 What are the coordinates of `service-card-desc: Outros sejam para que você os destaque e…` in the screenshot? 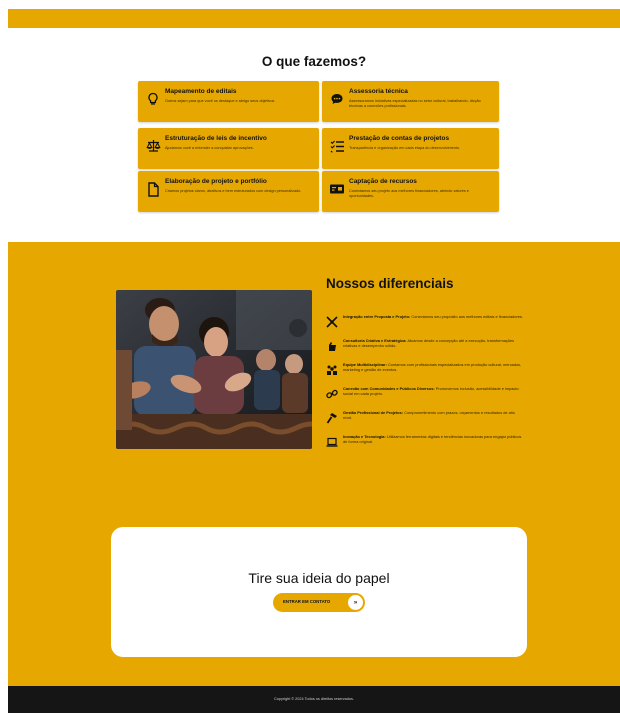 It's located at (220, 101).